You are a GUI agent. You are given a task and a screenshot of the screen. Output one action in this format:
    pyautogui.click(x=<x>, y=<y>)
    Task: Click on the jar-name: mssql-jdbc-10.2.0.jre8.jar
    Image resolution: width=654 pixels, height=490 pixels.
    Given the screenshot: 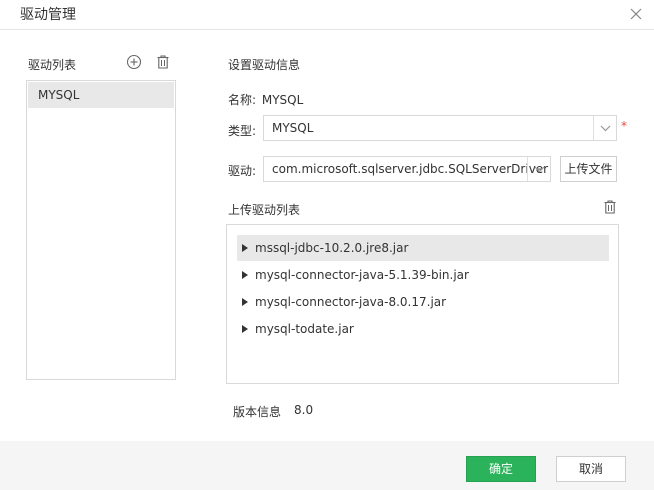 What is the action you would take?
    pyautogui.click(x=332, y=248)
    